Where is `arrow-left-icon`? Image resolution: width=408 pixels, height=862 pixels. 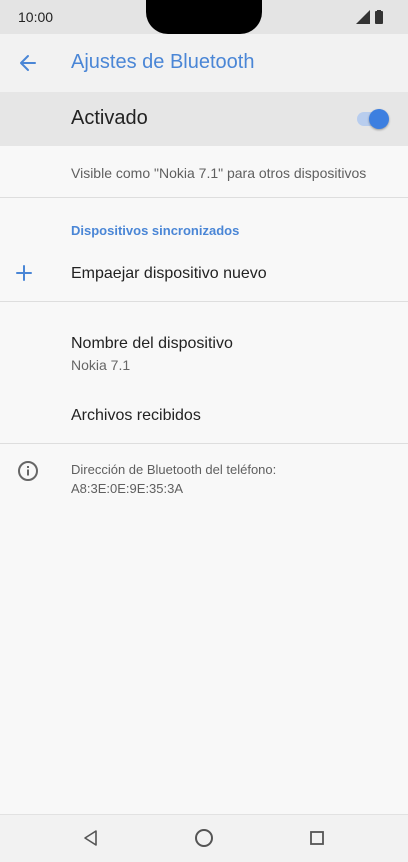 arrow-left-icon is located at coordinates (28, 63).